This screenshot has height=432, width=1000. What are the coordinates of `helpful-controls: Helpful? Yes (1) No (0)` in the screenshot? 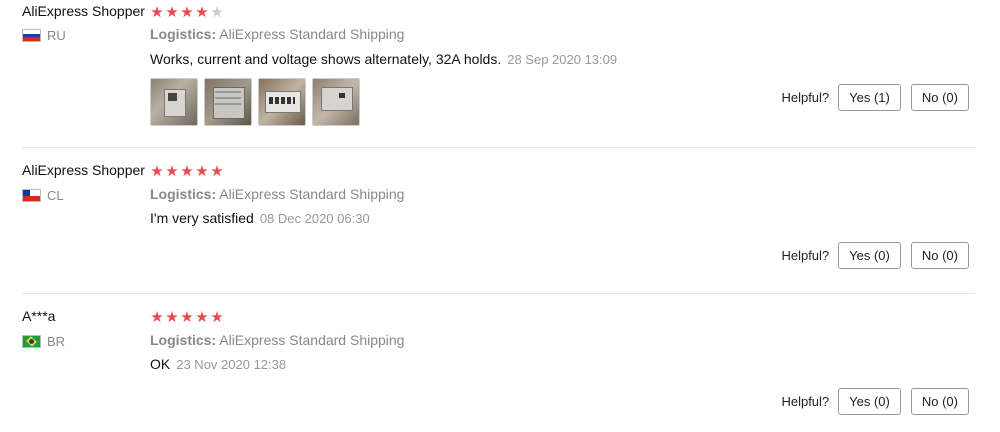 It's located at (875, 97).